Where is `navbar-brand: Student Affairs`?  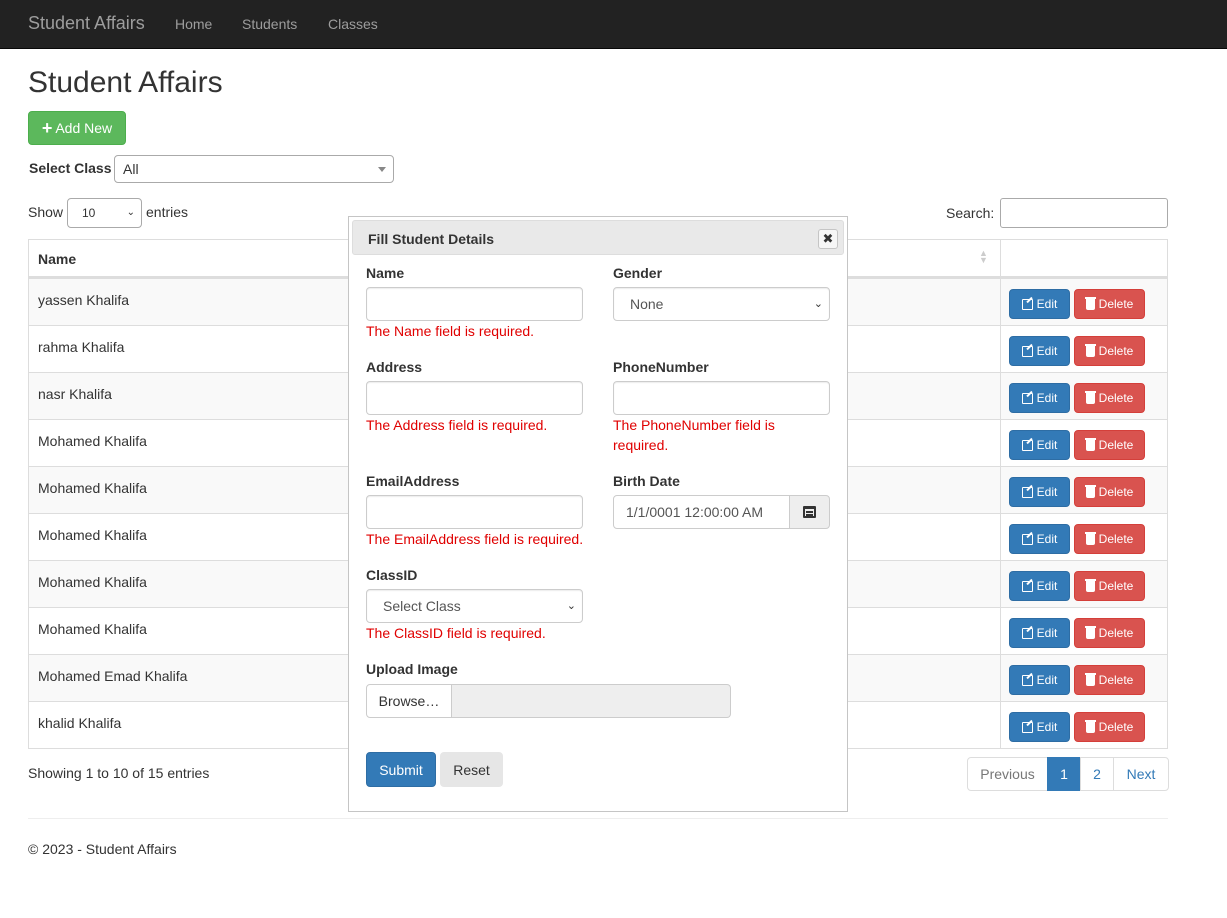
navbar-brand: Student Affairs is located at coordinates (86, 23).